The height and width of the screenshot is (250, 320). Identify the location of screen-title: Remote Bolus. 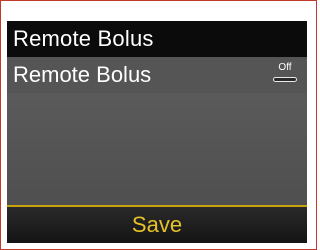
(157, 39).